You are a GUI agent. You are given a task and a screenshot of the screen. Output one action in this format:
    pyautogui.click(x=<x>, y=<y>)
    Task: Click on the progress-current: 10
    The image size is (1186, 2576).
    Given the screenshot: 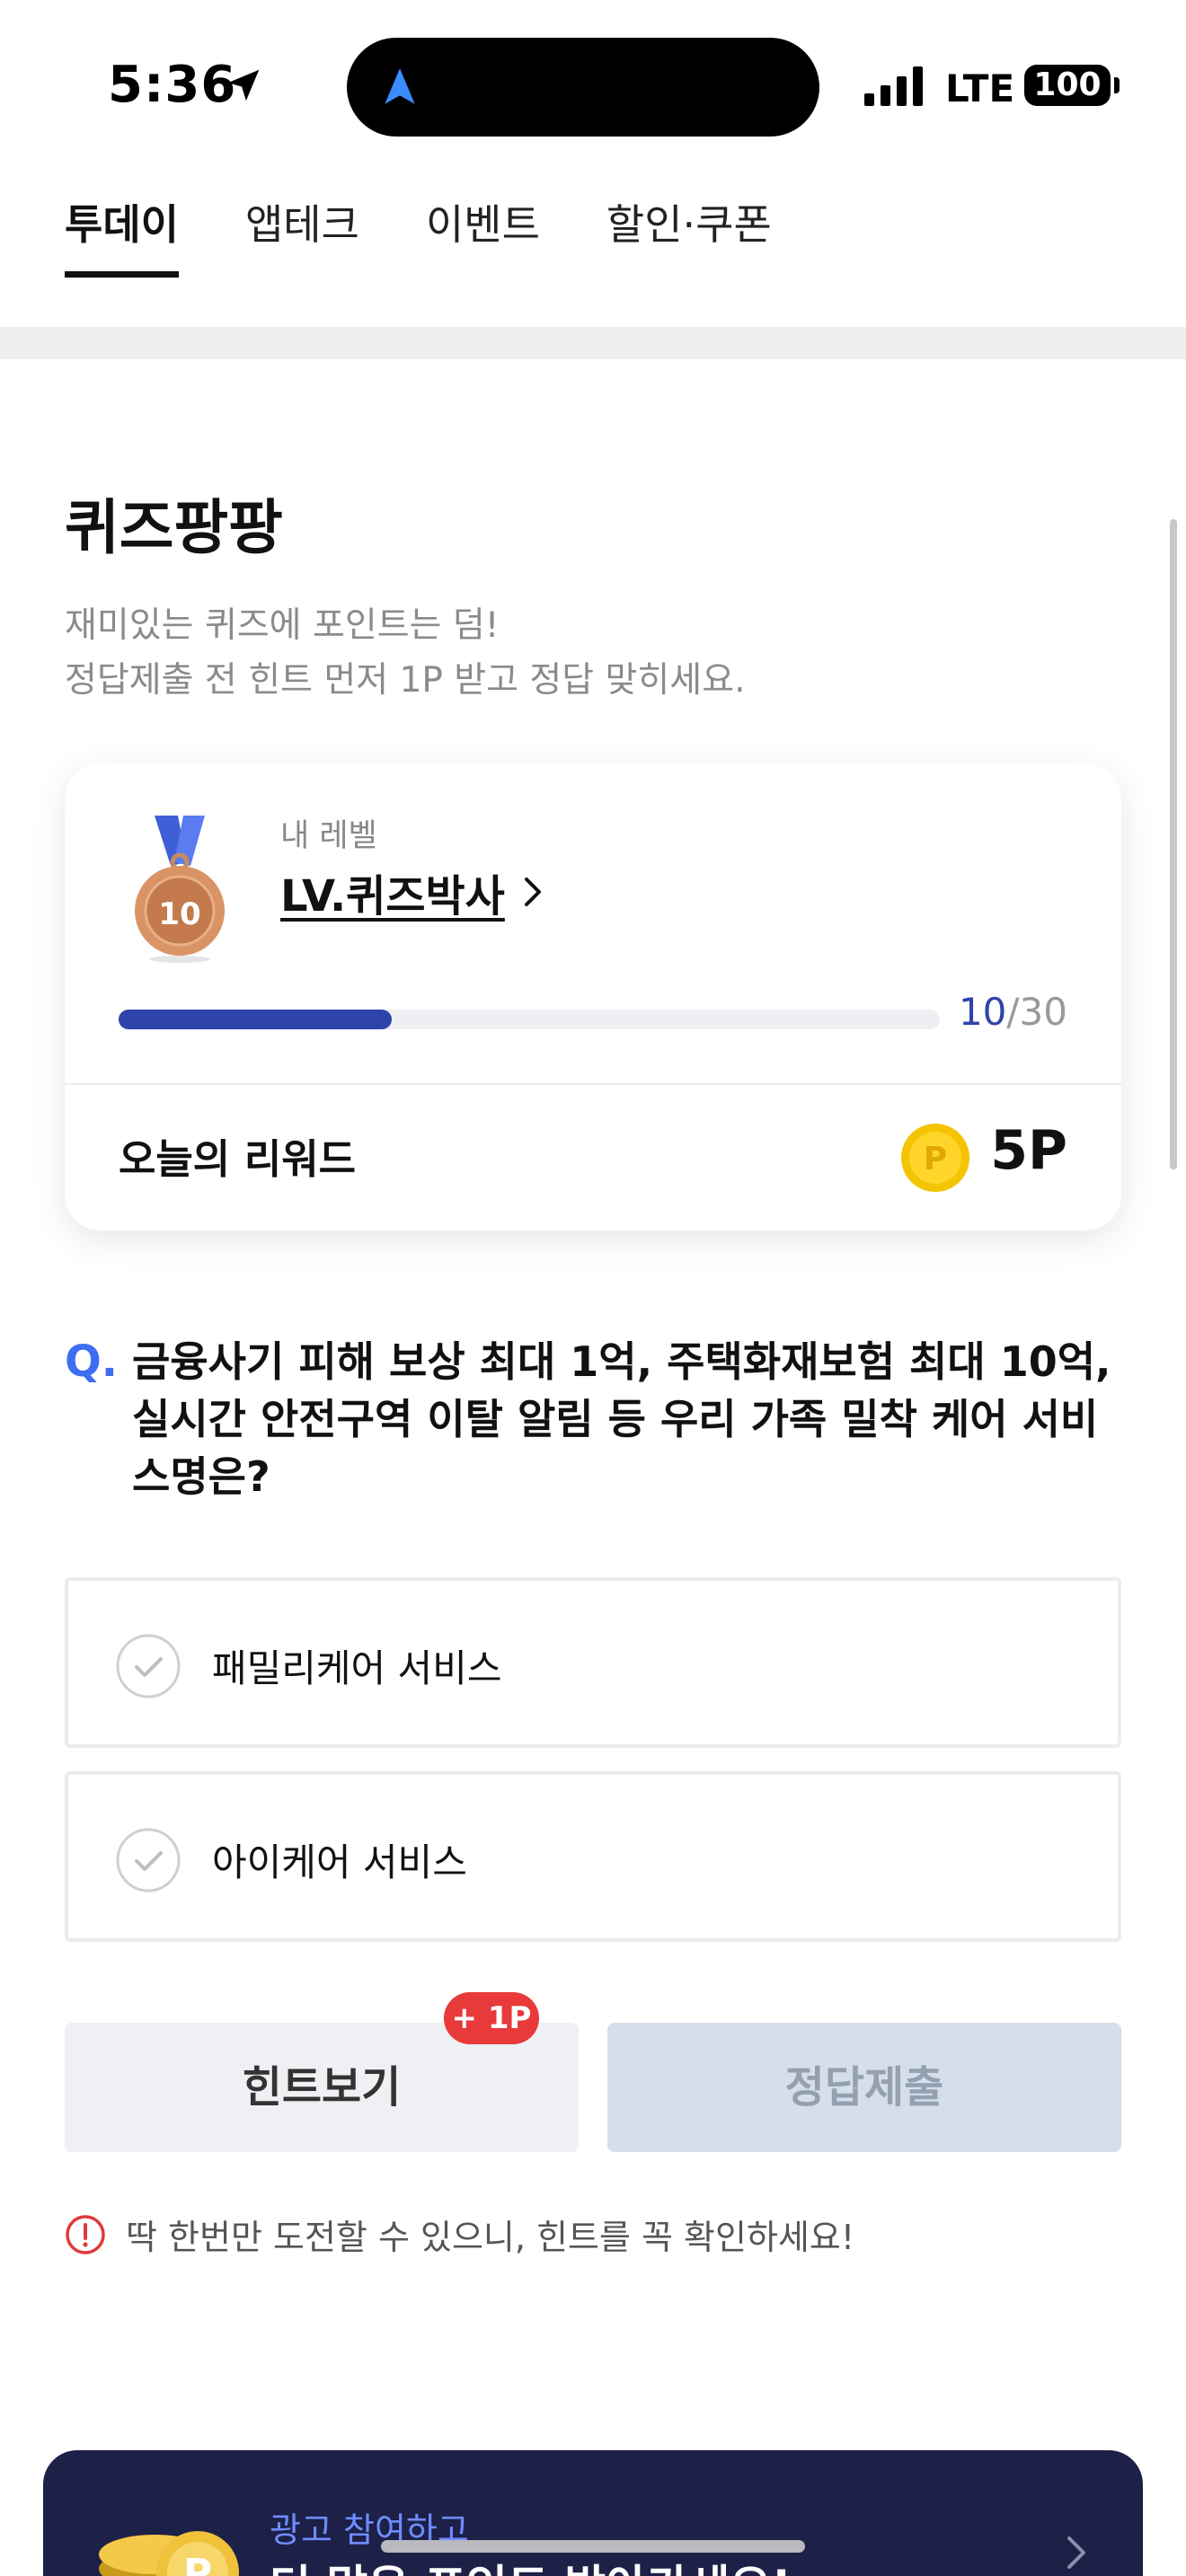 What is the action you would take?
    pyautogui.click(x=982, y=1012)
    